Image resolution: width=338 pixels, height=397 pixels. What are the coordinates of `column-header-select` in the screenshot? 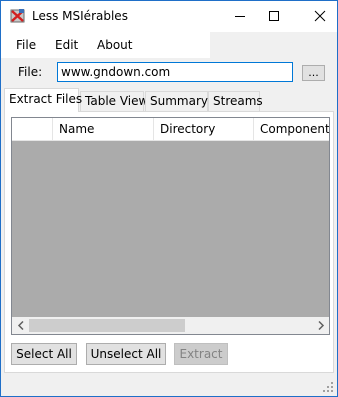 It's located at (32, 129).